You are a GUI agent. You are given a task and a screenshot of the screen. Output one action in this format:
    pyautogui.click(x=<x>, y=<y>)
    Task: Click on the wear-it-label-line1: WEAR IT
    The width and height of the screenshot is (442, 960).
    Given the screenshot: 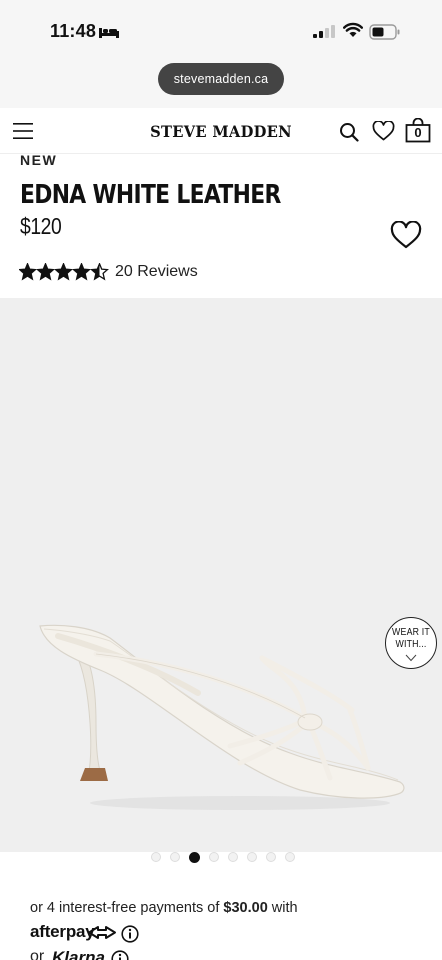 What is the action you would take?
    pyautogui.click(x=411, y=632)
    